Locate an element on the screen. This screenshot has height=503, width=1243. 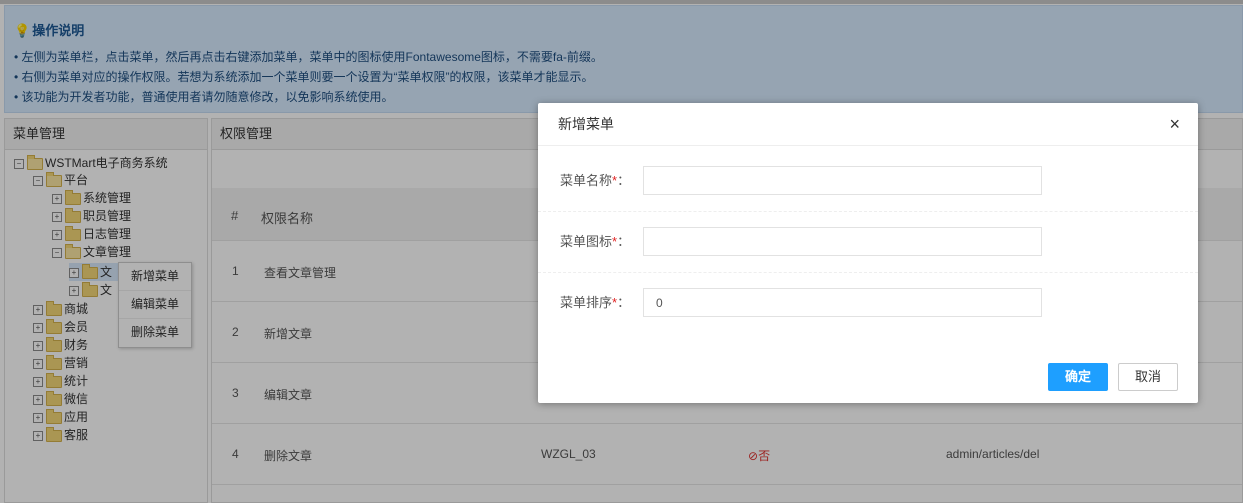
close-icon: × is located at coordinates (1174, 124).